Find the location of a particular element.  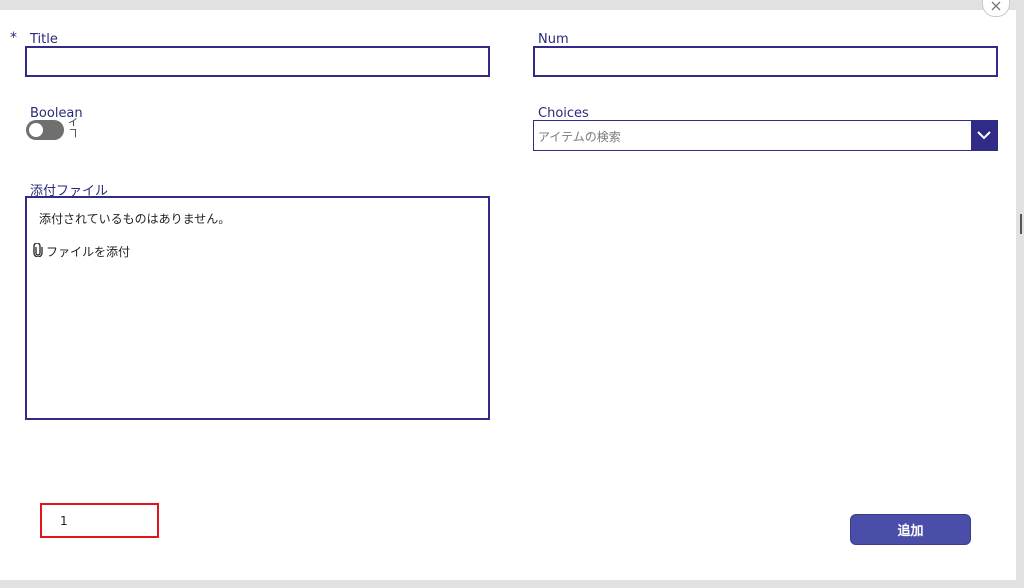

choices-placeholder: アイテムの検索 is located at coordinates (579, 137).